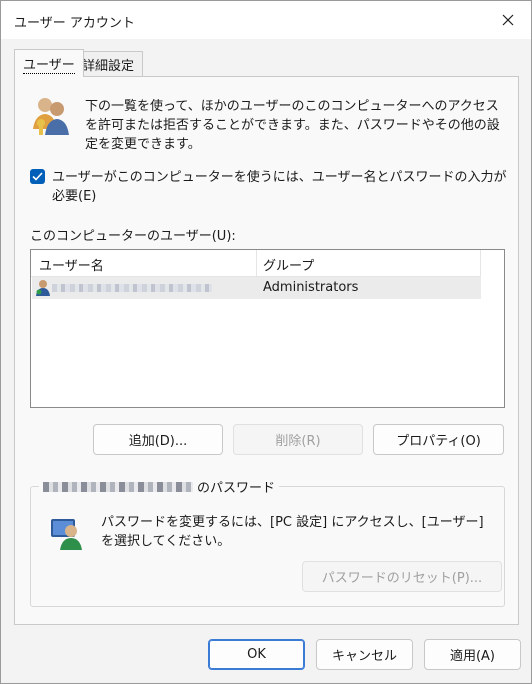  What do you see at coordinates (472, 654) in the screenshot?
I see `apply-button: 適用(A)` at bounding box center [472, 654].